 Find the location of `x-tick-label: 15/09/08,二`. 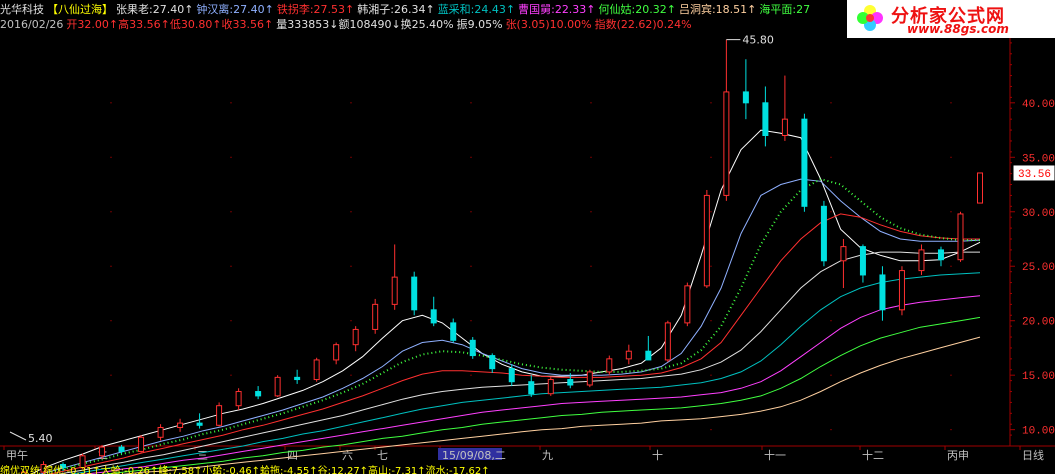

x-tick-label: 15/09/08,二 is located at coordinates (474, 455).